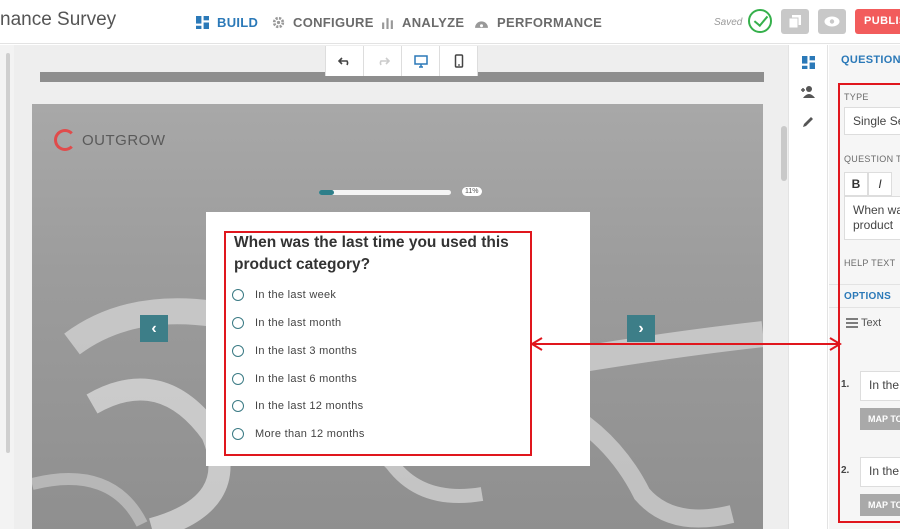 The image size is (900, 529). I want to click on gear-icon, so click(278, 22).